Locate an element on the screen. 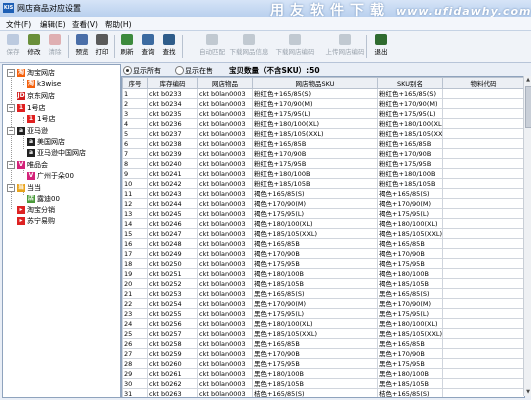 Image resolution: width=531 pixels, height=400 pixels. table-cell: 11 is located at coordinates (135, 193).